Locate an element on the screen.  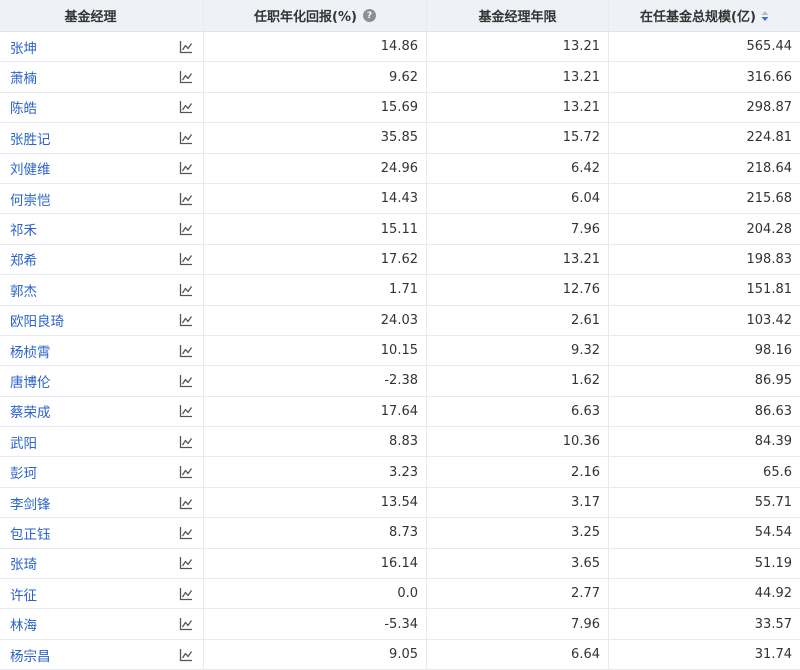
column-header-years: 基金经理年限 is located at coordinates (518, 15).